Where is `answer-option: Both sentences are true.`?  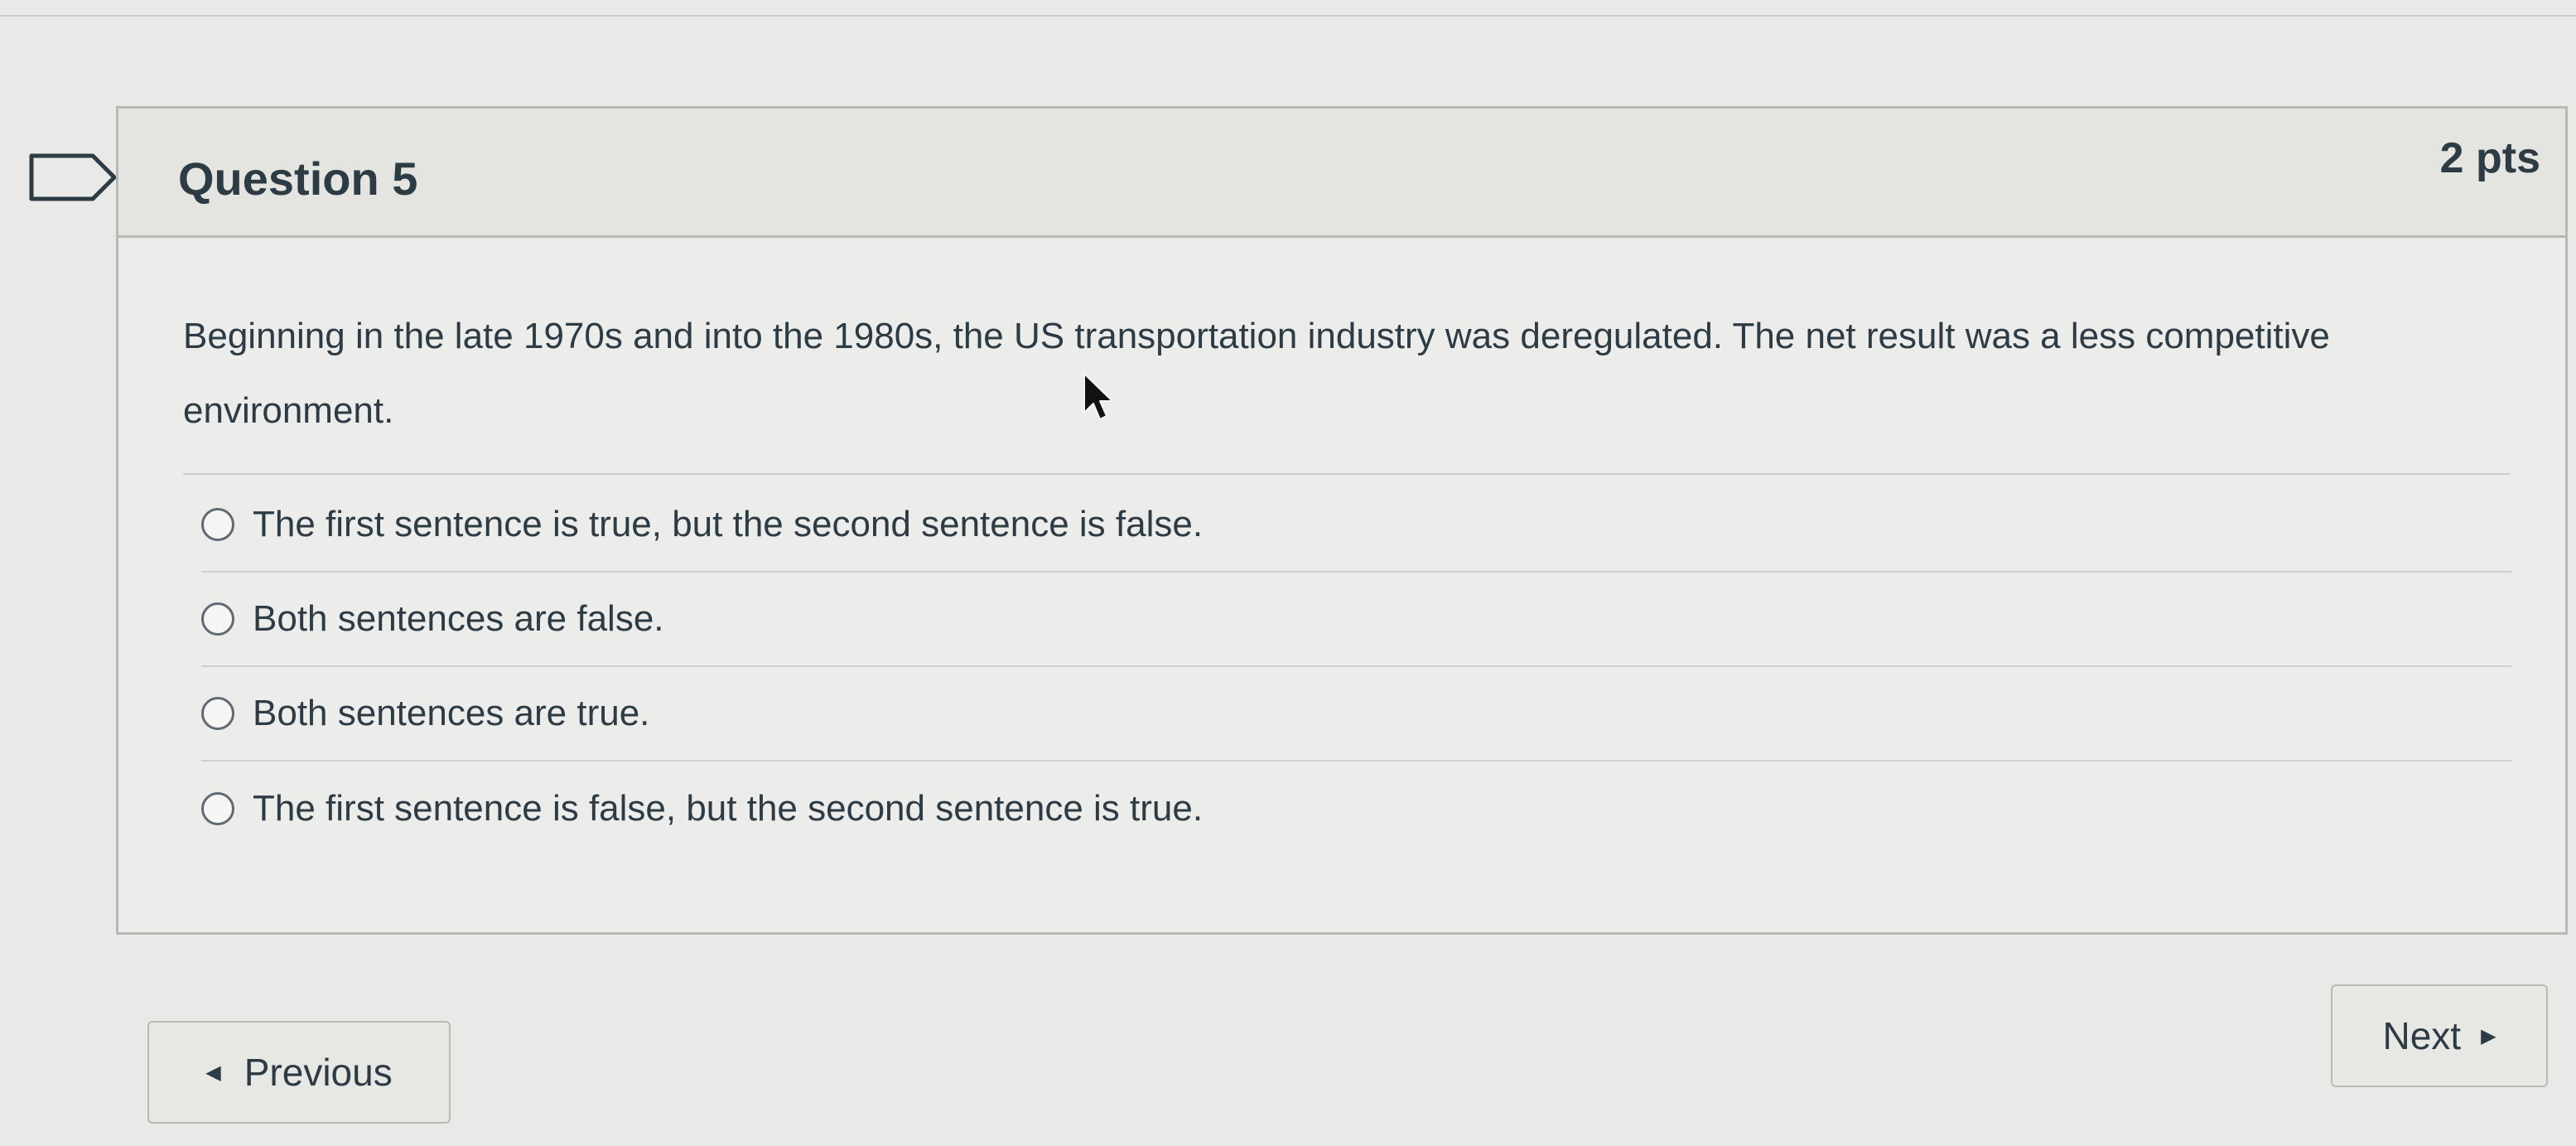
answer-option: Both sentences are true. is located at coordinates (1356, 714).